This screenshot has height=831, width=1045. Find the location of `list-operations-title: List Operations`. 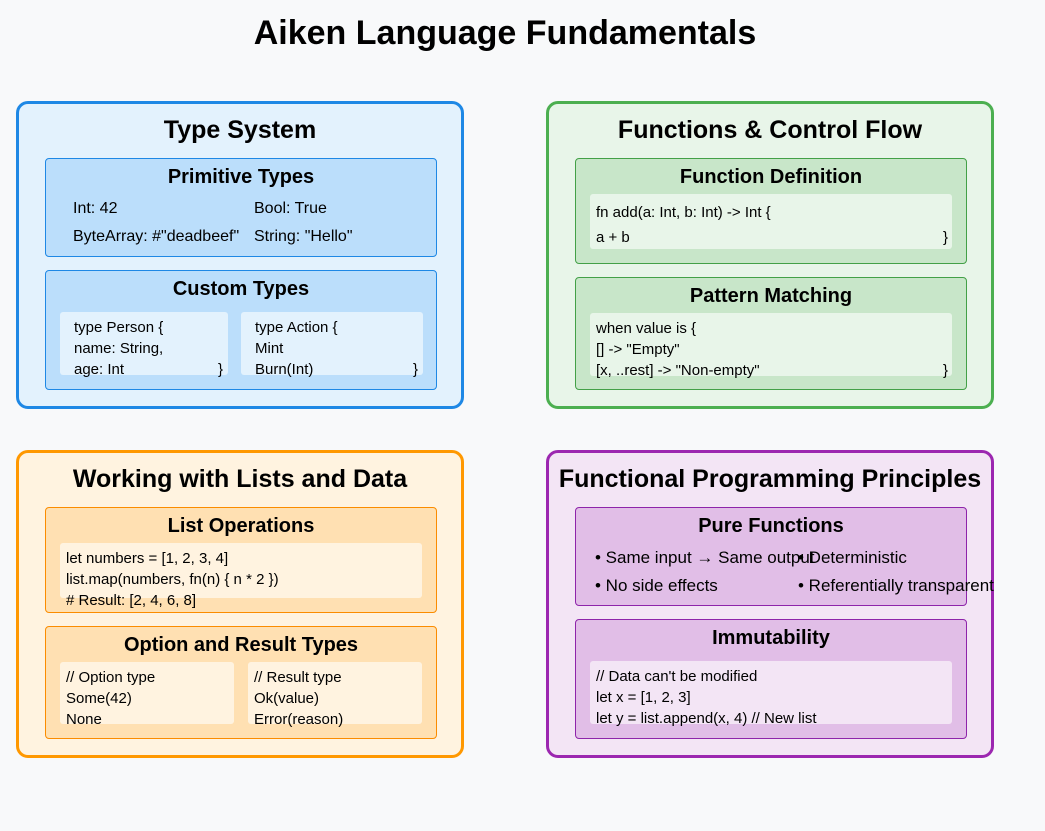

list-operations-title: List Operations is located at coordinates (241, 526).